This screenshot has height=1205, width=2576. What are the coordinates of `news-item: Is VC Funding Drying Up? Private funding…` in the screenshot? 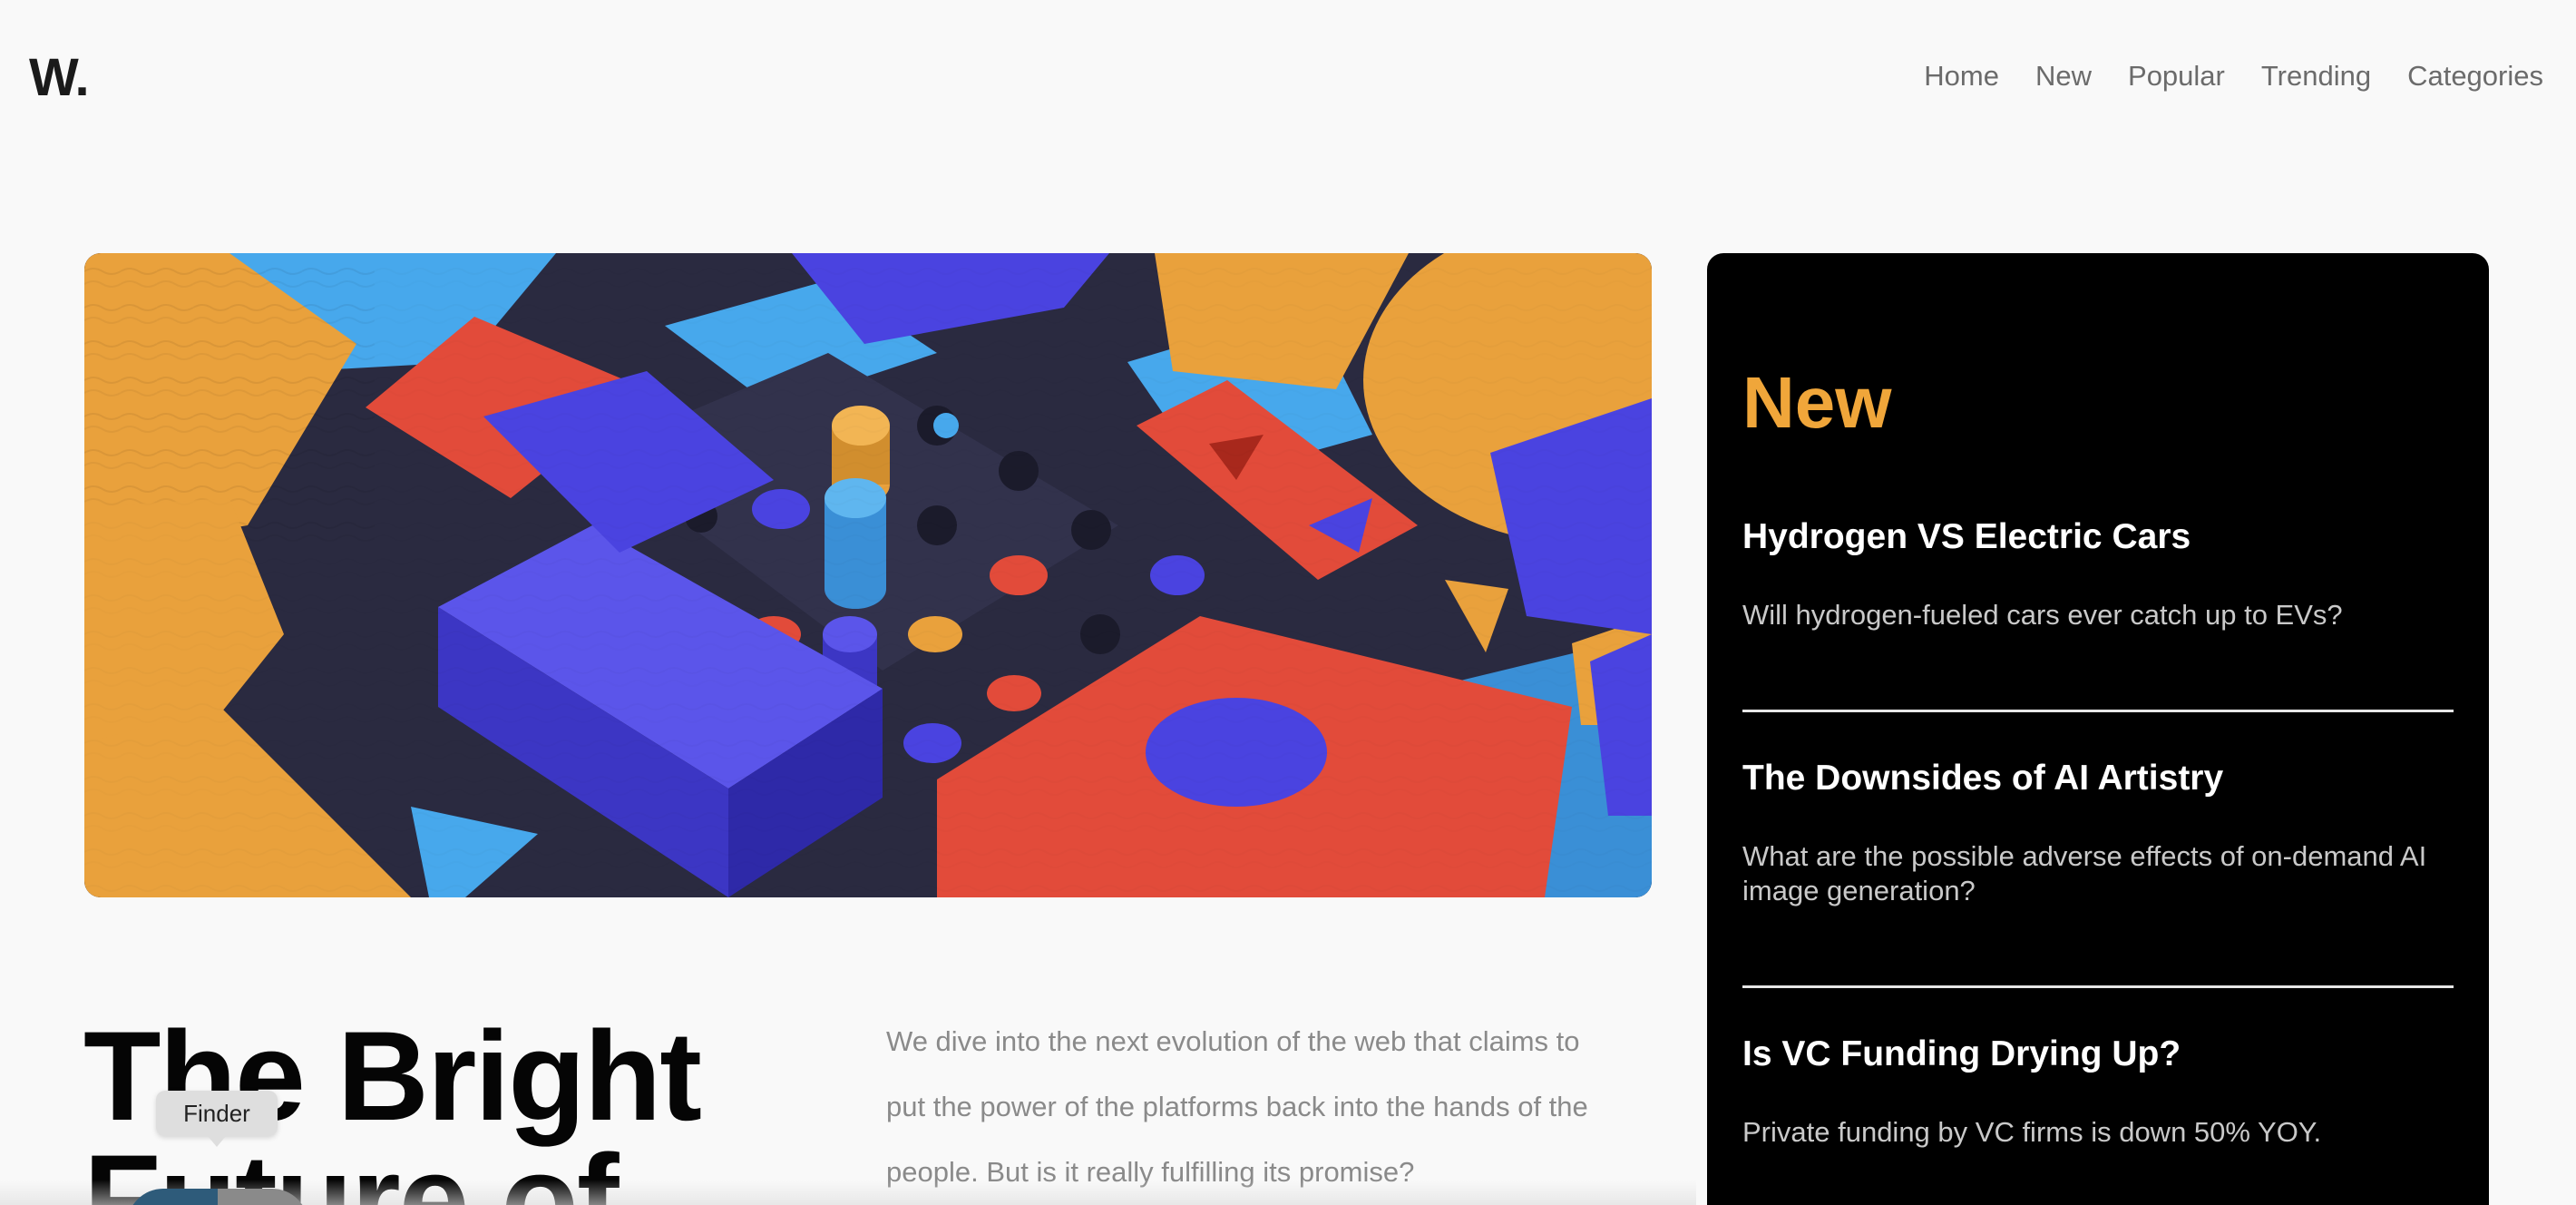 It's located at (2098, 1092).